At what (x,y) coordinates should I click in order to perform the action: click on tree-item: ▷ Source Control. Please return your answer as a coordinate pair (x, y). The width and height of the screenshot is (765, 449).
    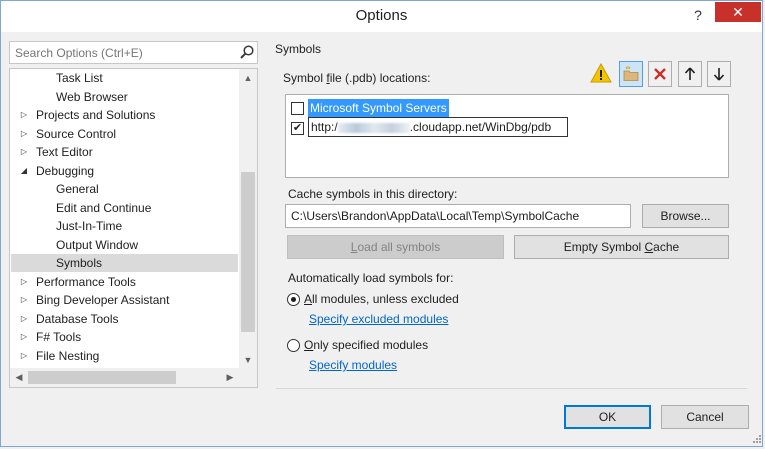
    Looking at the image, I should click on (124, 134).